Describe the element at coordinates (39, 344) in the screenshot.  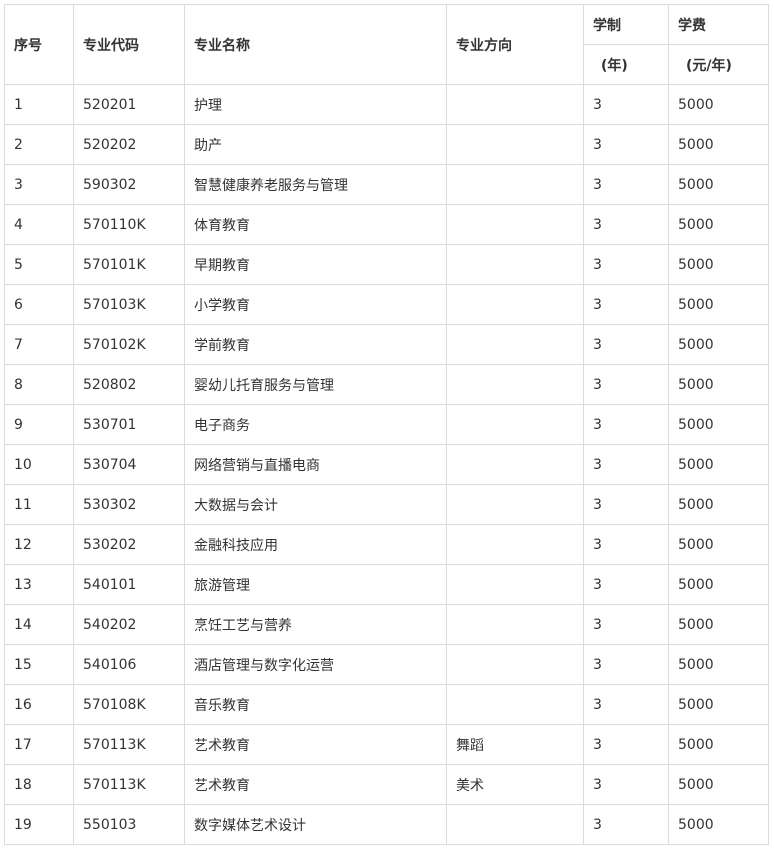
I see `cell-index: 7` at that location.